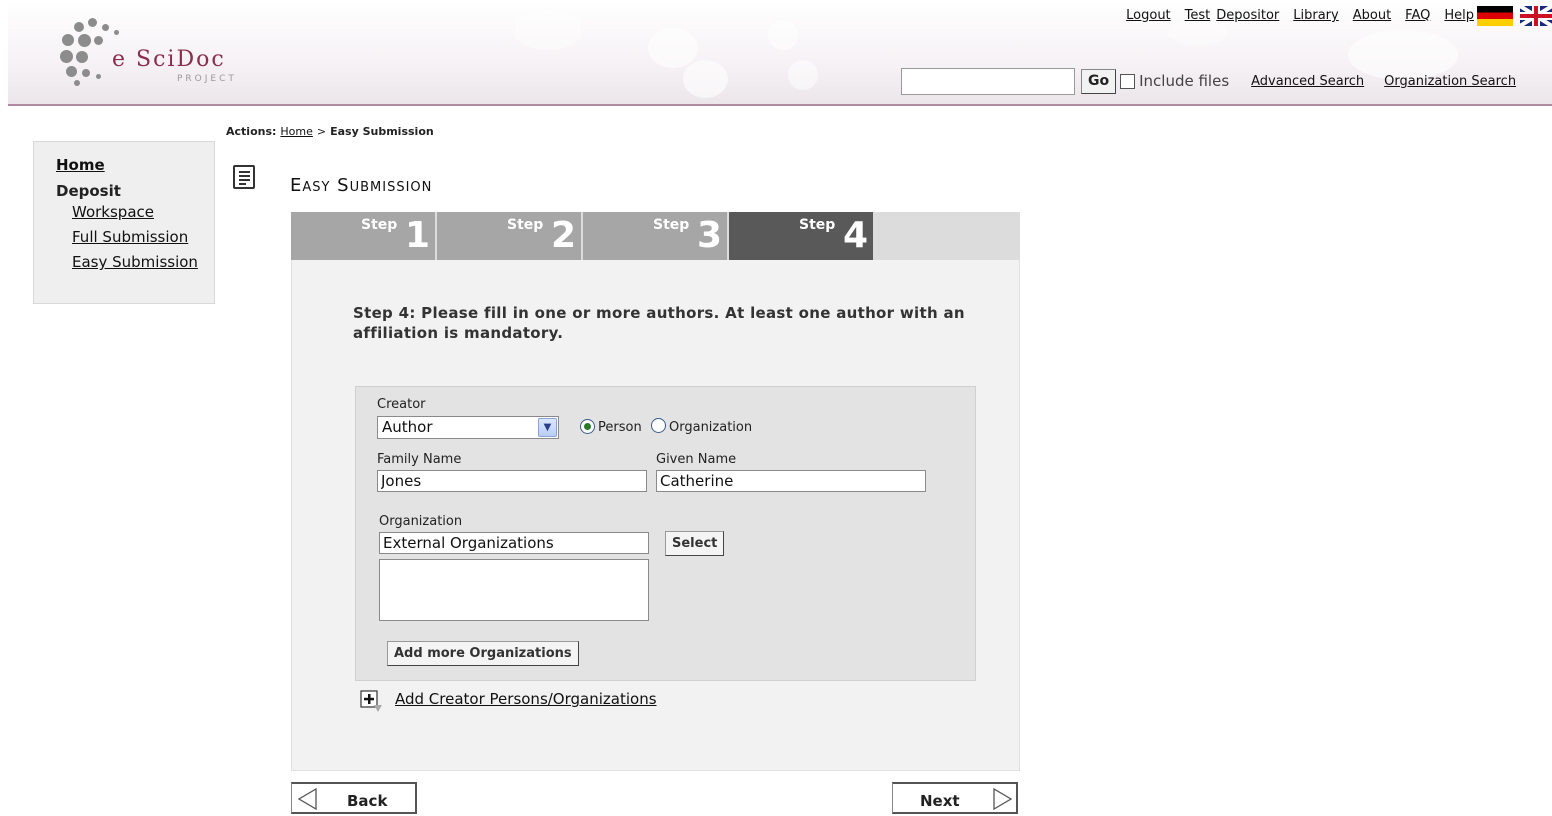  Describe the element at coordinates (526, 699) in the screenshot. I see `add-creator-link: Add Creator Persons/Organizations` at that location.